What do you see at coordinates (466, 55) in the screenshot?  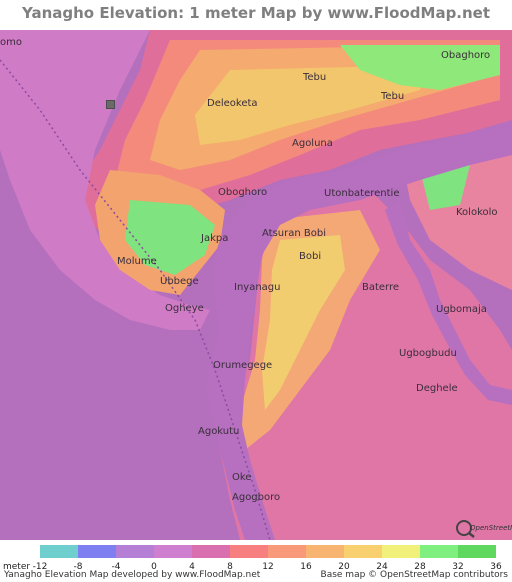 I see `place-label: Obaghoro` at bounding box center [466, 55].